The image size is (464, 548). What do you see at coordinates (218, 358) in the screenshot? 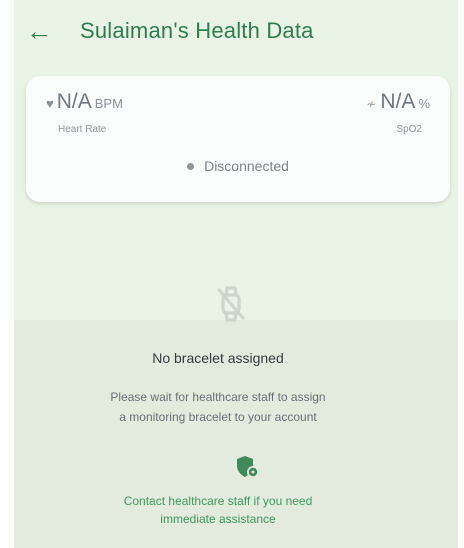
I see `empty-state-title: No bracelet assigned` at bounding box center [218, 358].